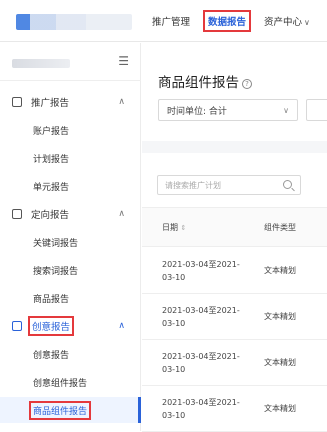 The height and width of the screenshot is (432, 327). I want to click on topnav-data-report: 数据报告, so click(227, 21).